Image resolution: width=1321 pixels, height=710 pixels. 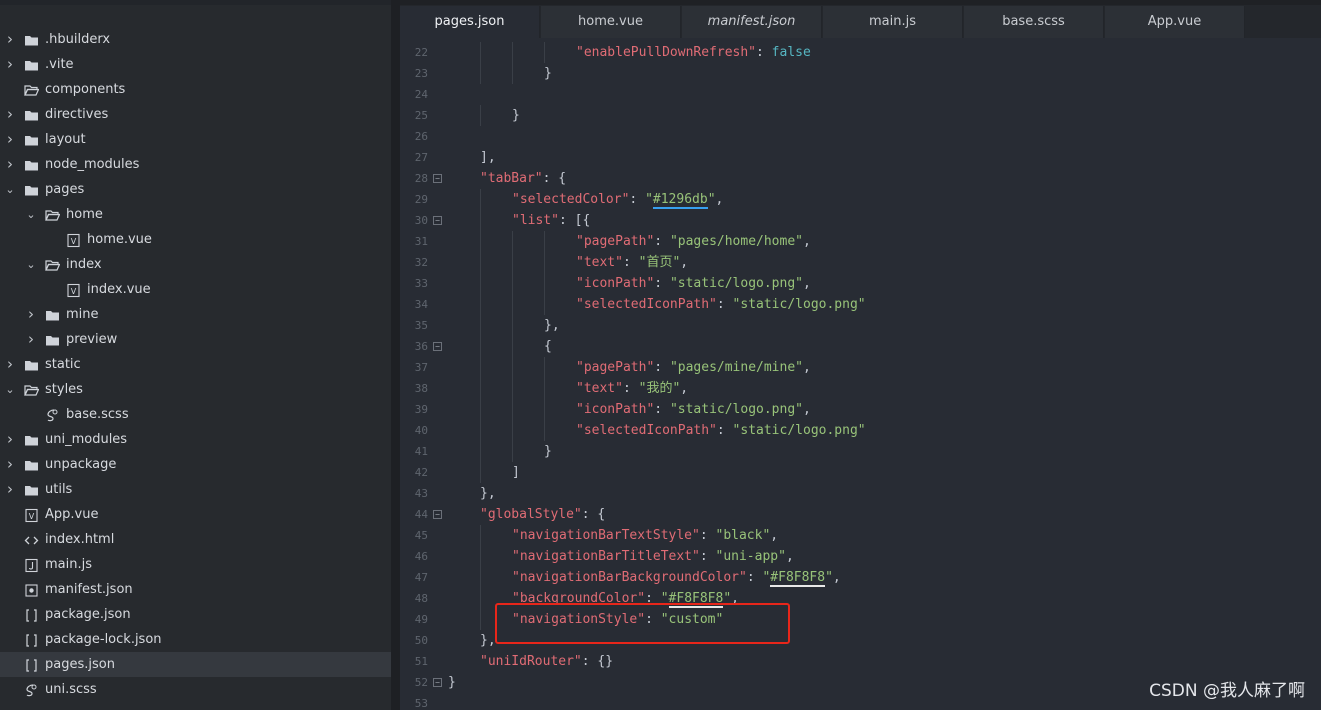 What do you see at coordinates (195, 614) in the screenshot?
I see `tree-item-package-json: package.json` at bounding box center [195, 614].